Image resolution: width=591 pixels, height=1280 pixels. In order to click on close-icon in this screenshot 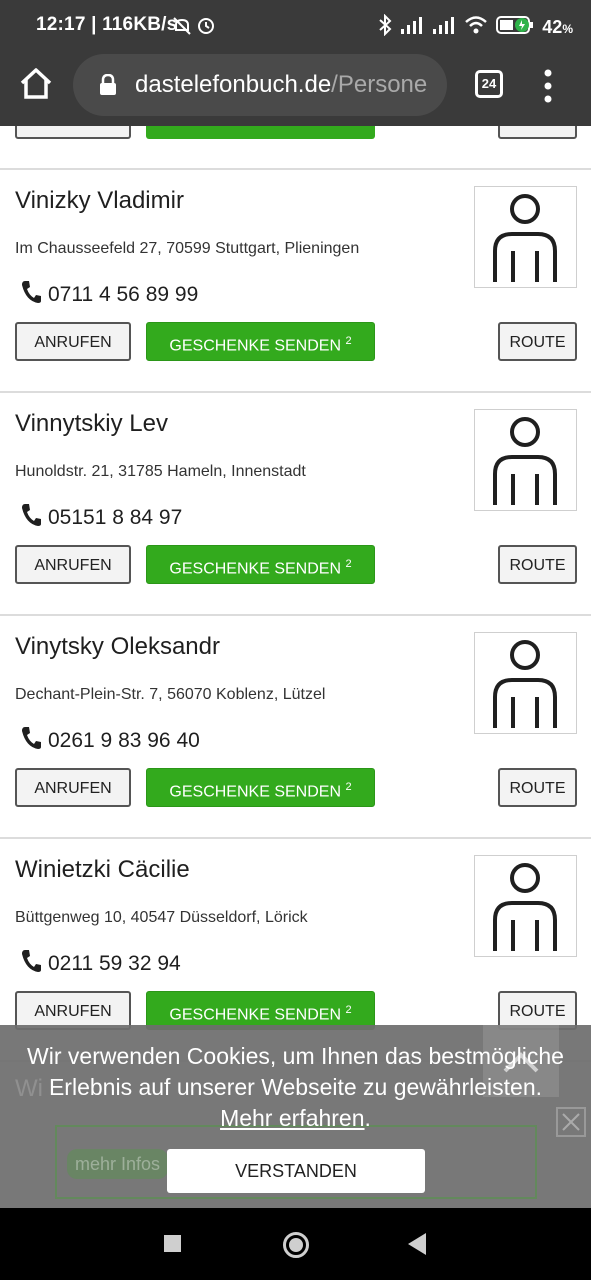, I will do `click(571, 1122)`.